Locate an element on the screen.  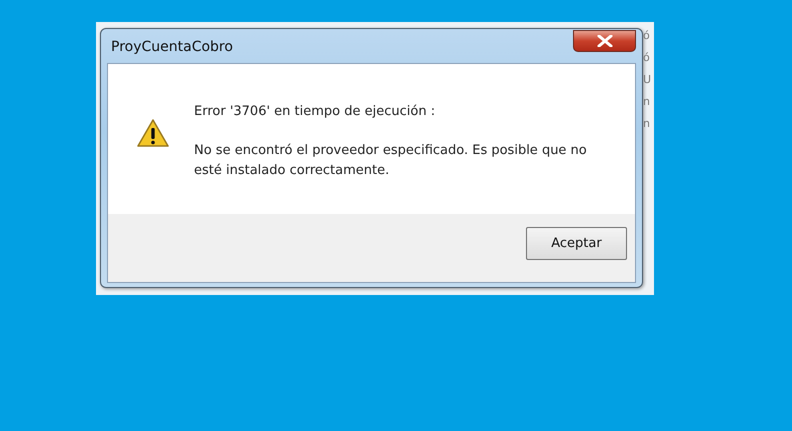
close-icon is located at coordinates (604, 41).